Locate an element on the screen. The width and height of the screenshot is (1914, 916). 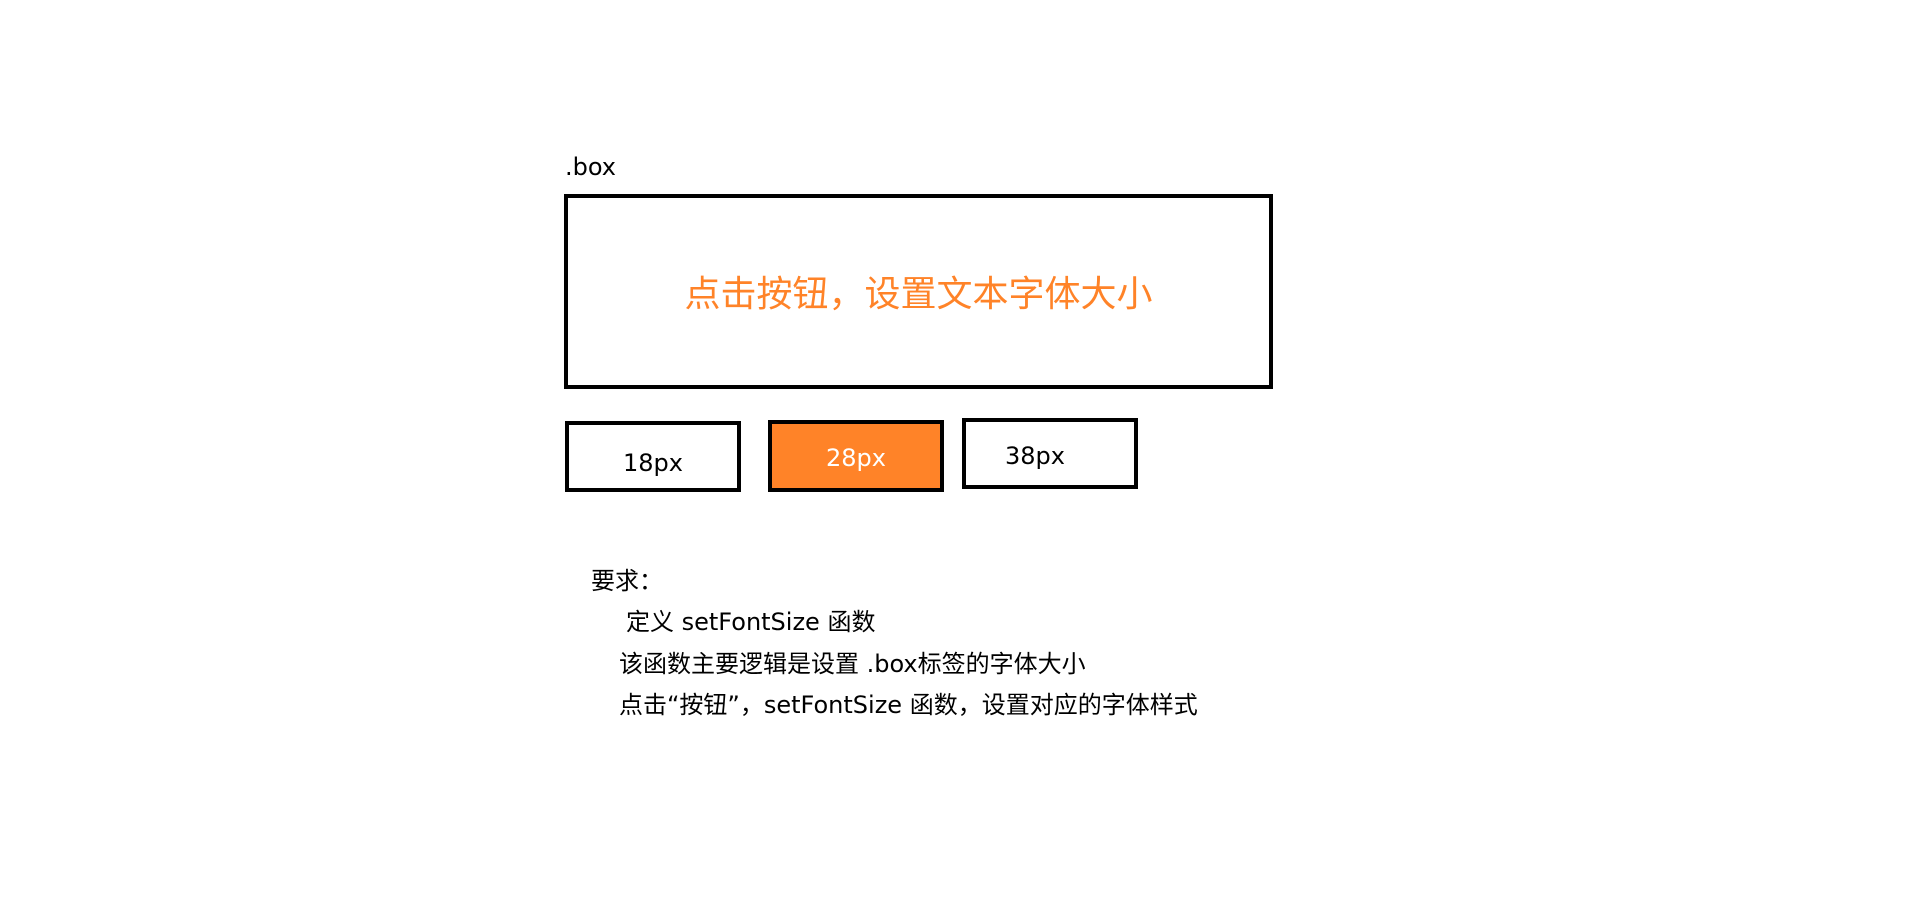
requirements-title: 要求： is located at coordinates (627, 581).